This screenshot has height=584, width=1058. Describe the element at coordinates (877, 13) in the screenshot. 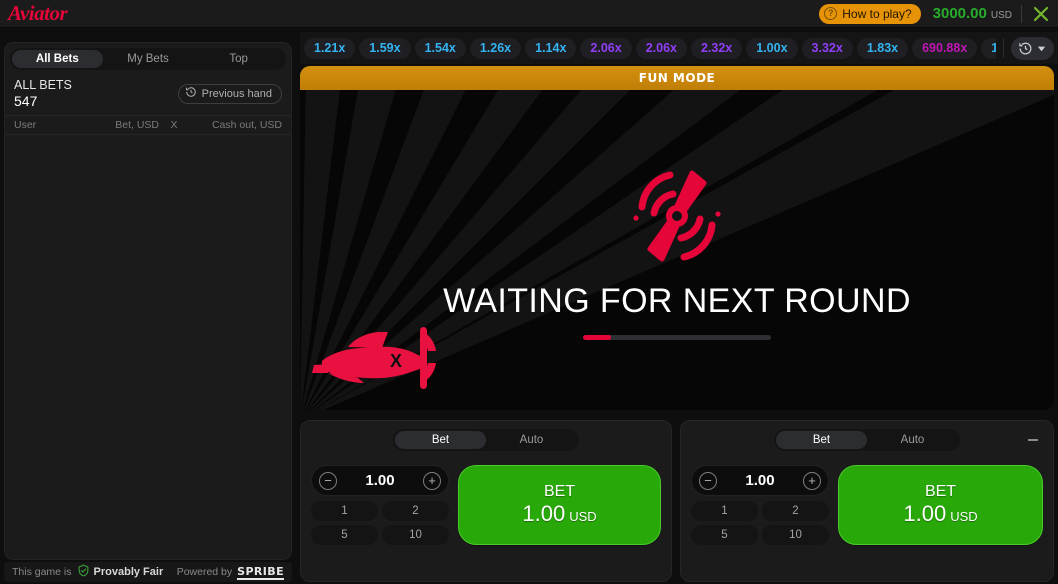

I see `how-to-play-label: How to play?` at that location.